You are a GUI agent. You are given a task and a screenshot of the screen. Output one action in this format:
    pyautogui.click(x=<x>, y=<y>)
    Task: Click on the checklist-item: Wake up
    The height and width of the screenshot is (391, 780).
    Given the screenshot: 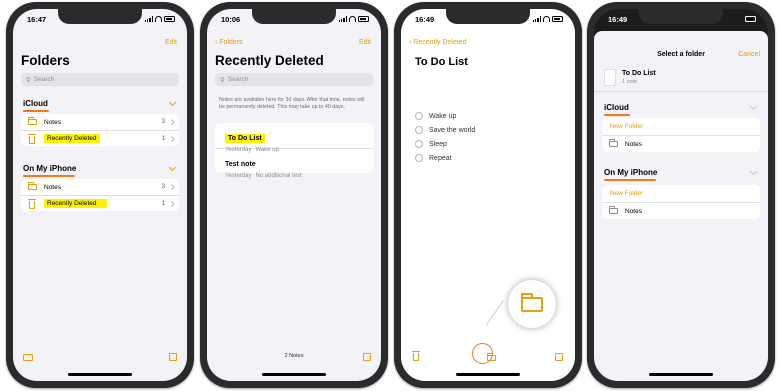 What is the action you would take?
    pyautogui.click(x=435, y=116)
    